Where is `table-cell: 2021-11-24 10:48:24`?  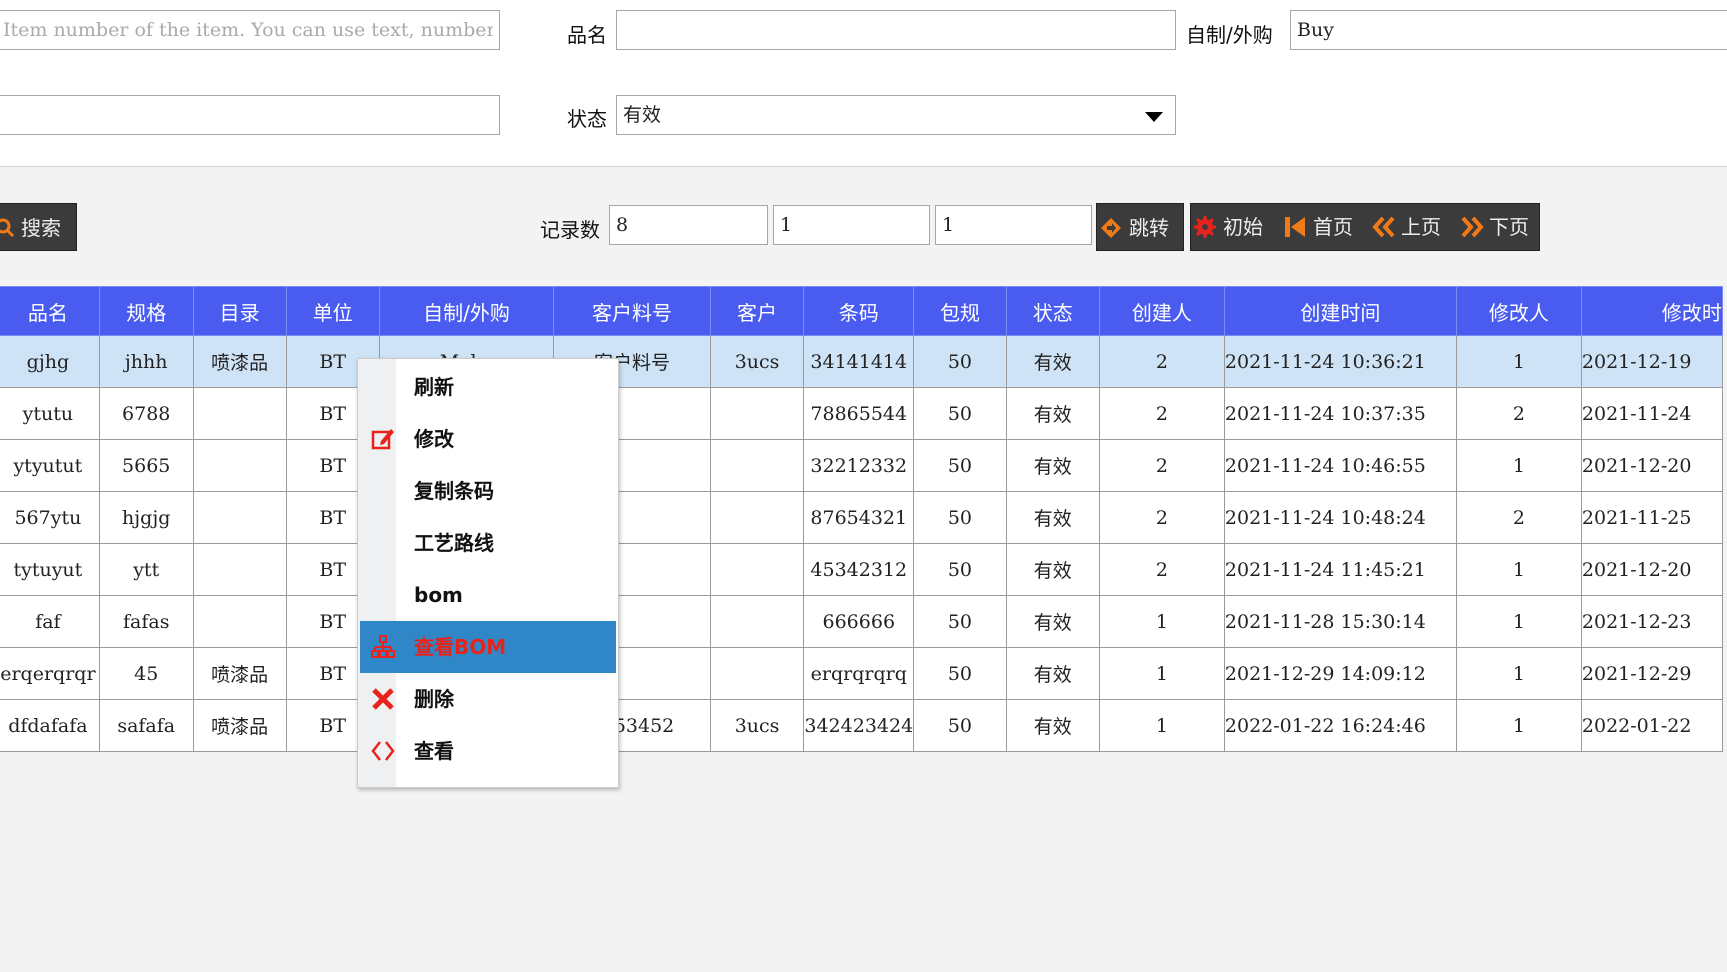 table-cell: 2021-11-24 10:48:24 is located at coordinates (1340, 517).